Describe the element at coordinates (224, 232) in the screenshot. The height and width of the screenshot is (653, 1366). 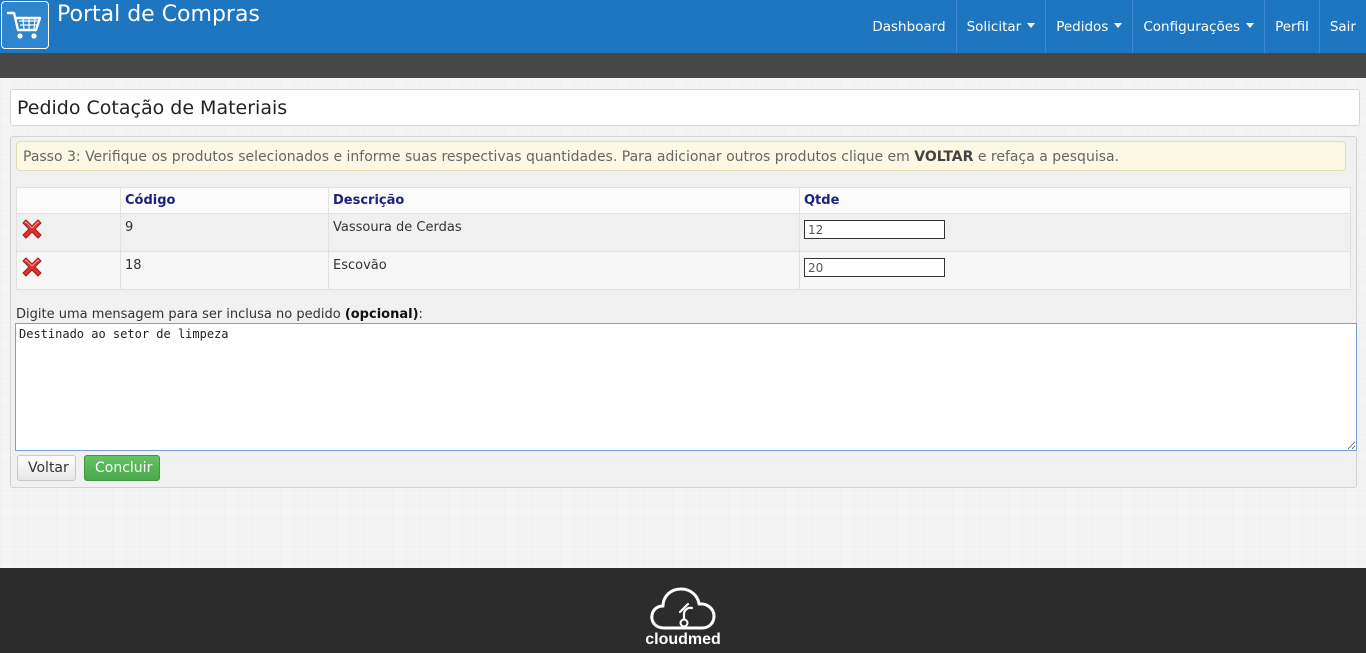
I see `cell-codigo: 9` at that location.